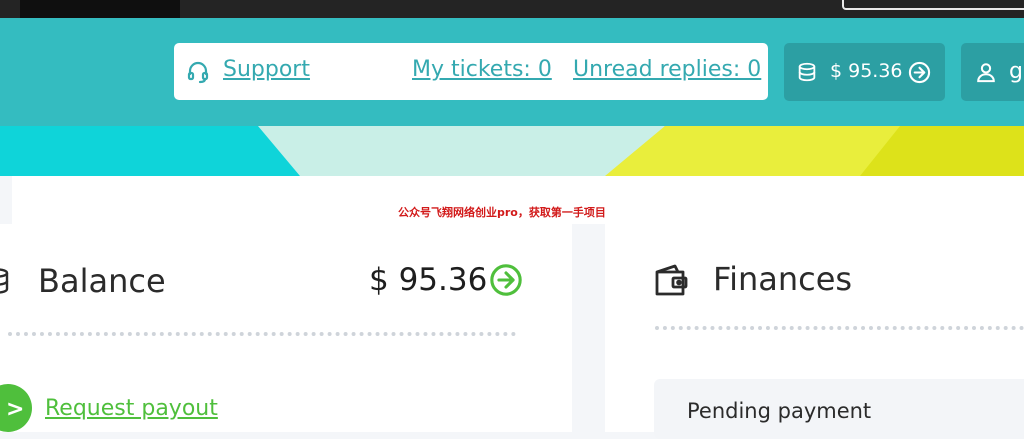  I want to click on pending-payment-label: Pending payment, so click(779, 411).